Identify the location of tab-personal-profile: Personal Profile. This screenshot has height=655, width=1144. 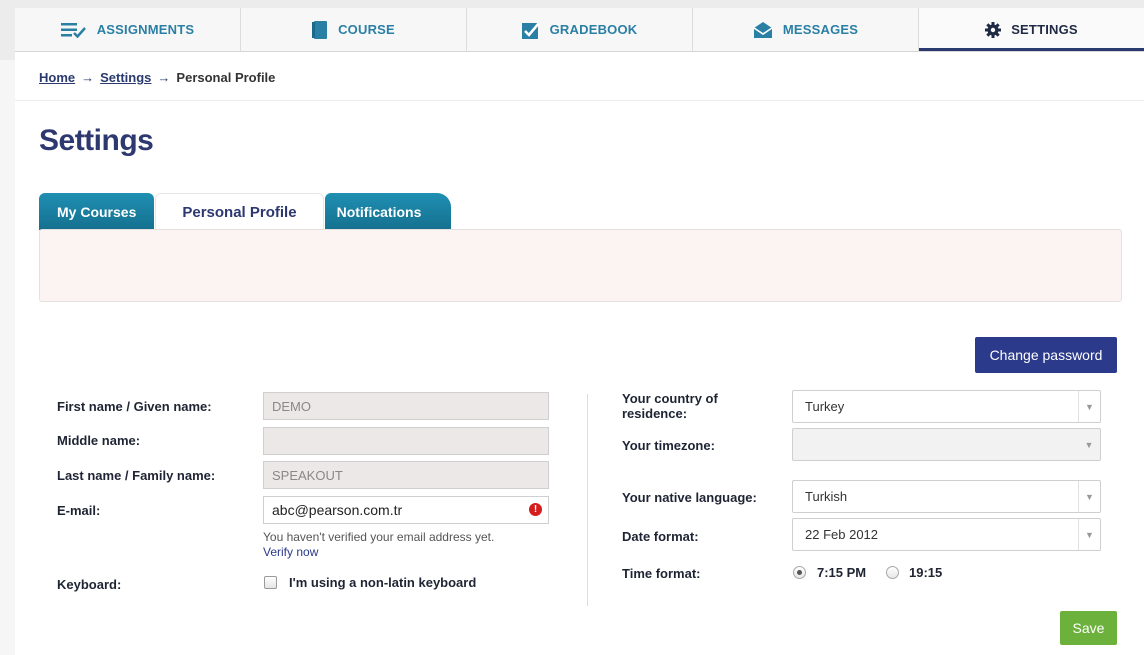
(239, 211).